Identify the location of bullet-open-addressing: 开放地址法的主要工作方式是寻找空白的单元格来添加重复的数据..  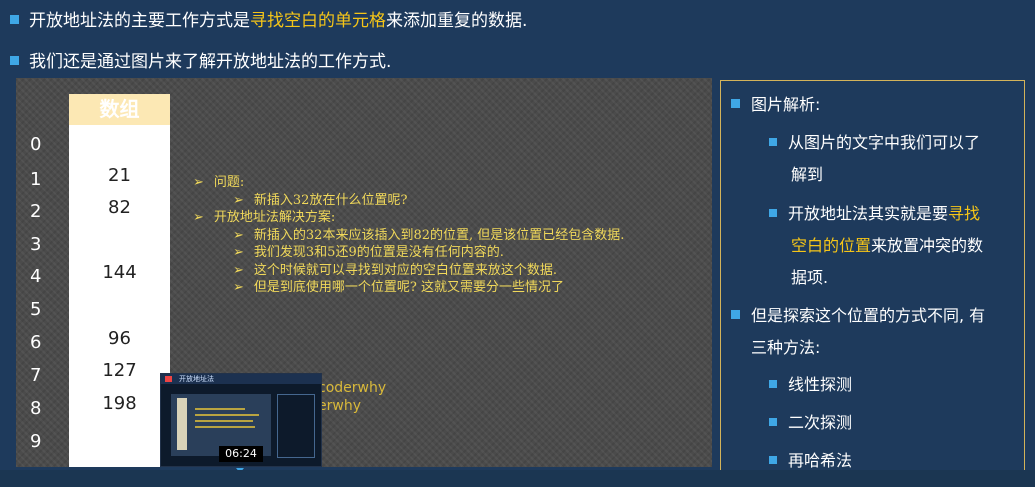
(268, 18).